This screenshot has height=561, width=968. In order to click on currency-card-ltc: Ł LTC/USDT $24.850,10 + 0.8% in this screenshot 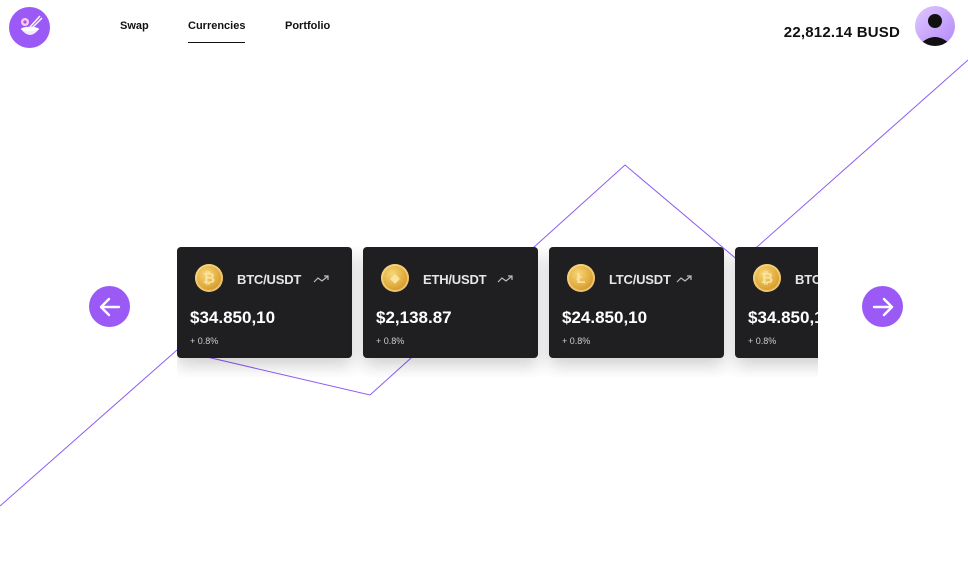, I will do `click(636, 302)`.